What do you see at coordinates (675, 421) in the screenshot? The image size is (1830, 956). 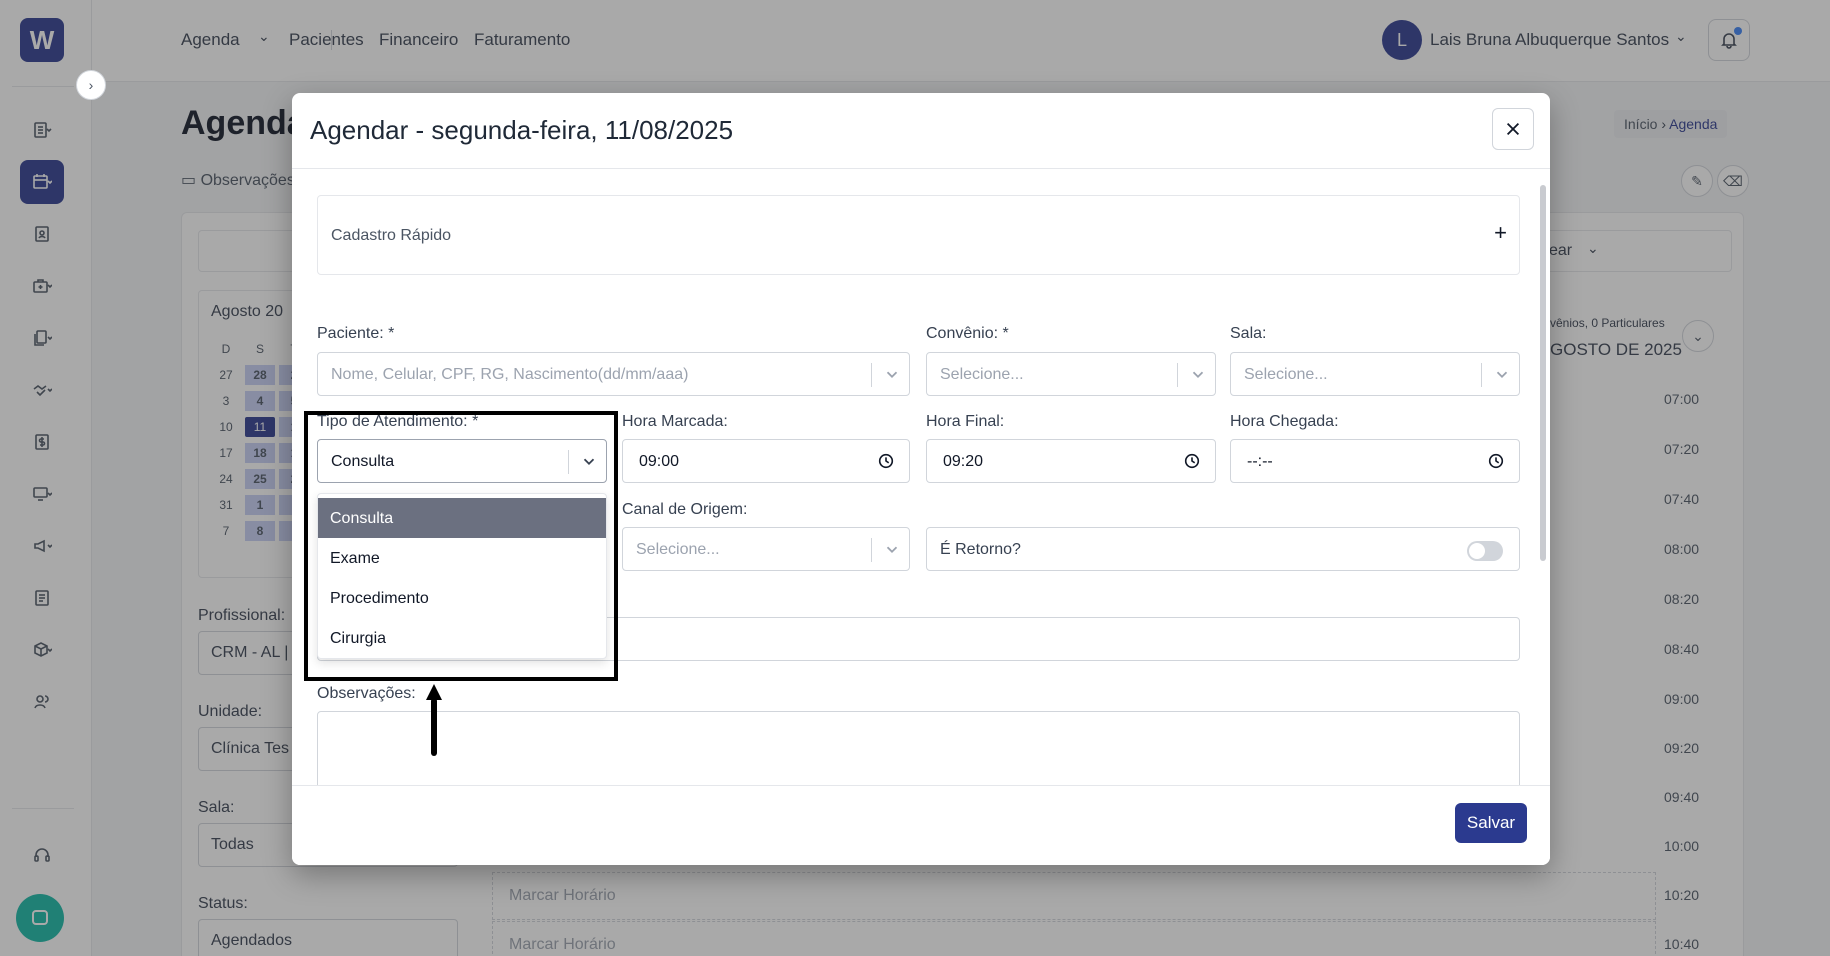 I see `hora-marcada-label: Hora Marcada:` at bounding box center [675, 421].